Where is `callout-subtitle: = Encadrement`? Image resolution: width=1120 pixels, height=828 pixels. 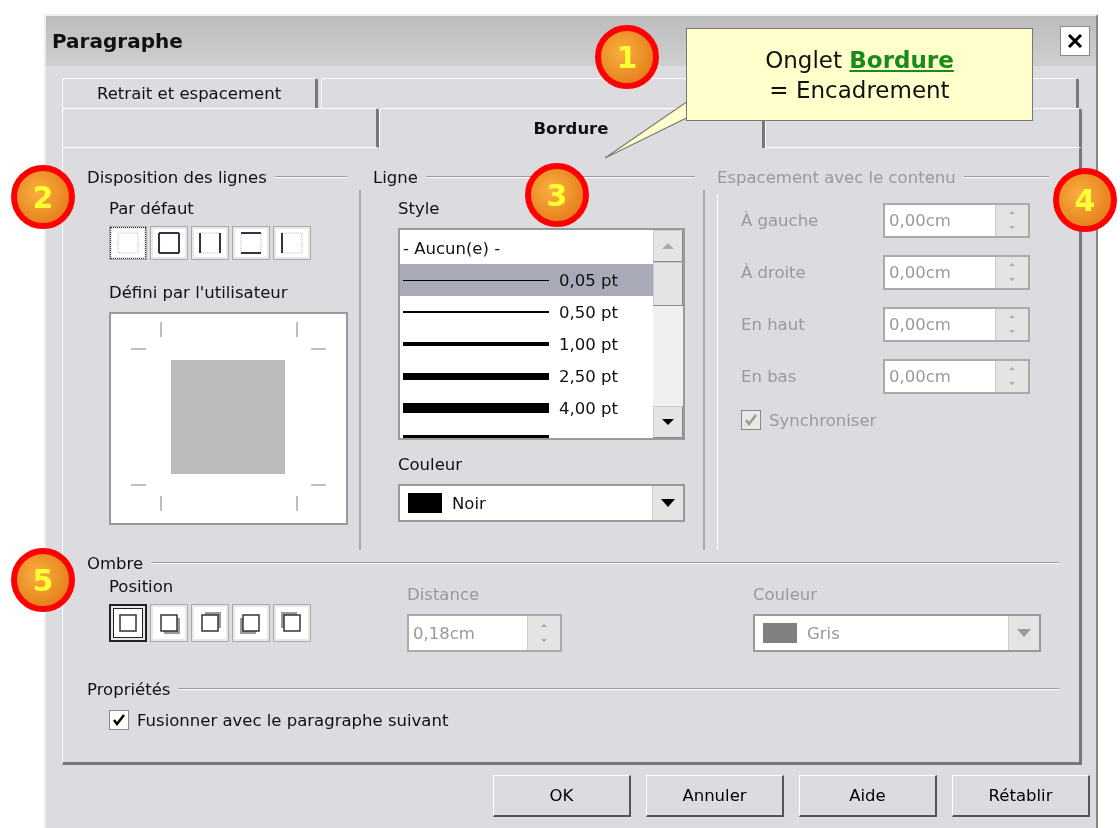
callout-subtitle: = Encadrement is located at coordinates (859, 90).